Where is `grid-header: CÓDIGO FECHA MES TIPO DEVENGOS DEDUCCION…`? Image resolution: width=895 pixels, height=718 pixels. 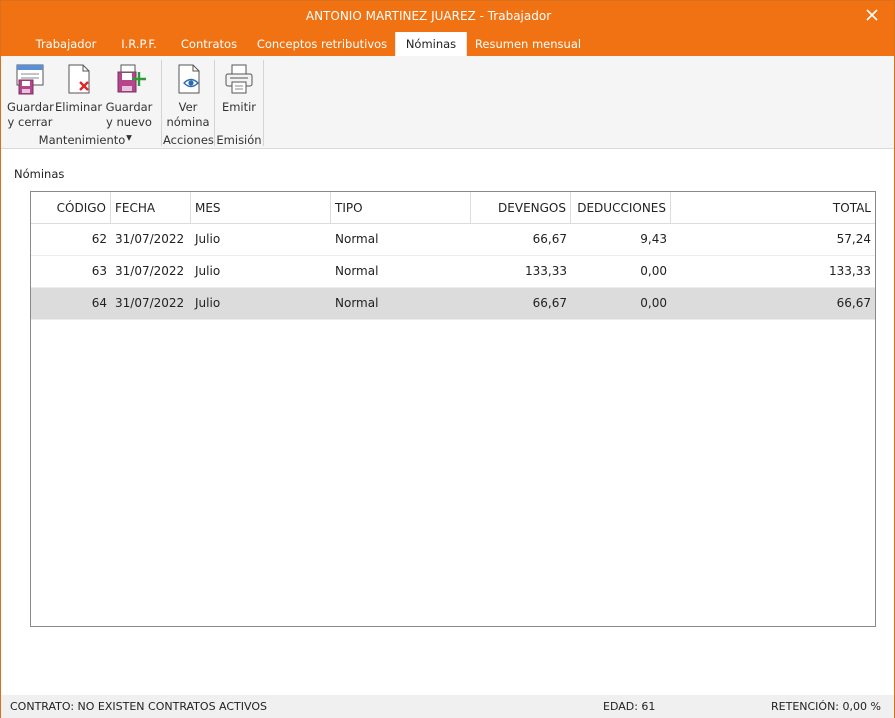
grid-header: CÓDIGO FECHA MES TIPO DEVENGOS DEDUCCION… is located at coordinates (453, 208).